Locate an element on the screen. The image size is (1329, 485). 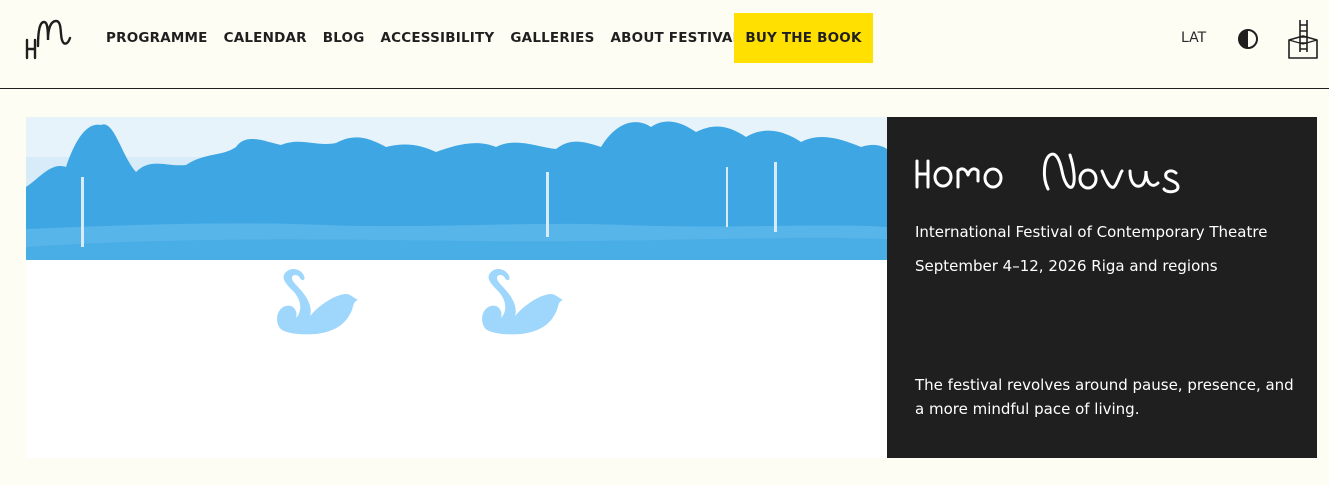
language-switch: LAT is located at coordinates (1193, 38).